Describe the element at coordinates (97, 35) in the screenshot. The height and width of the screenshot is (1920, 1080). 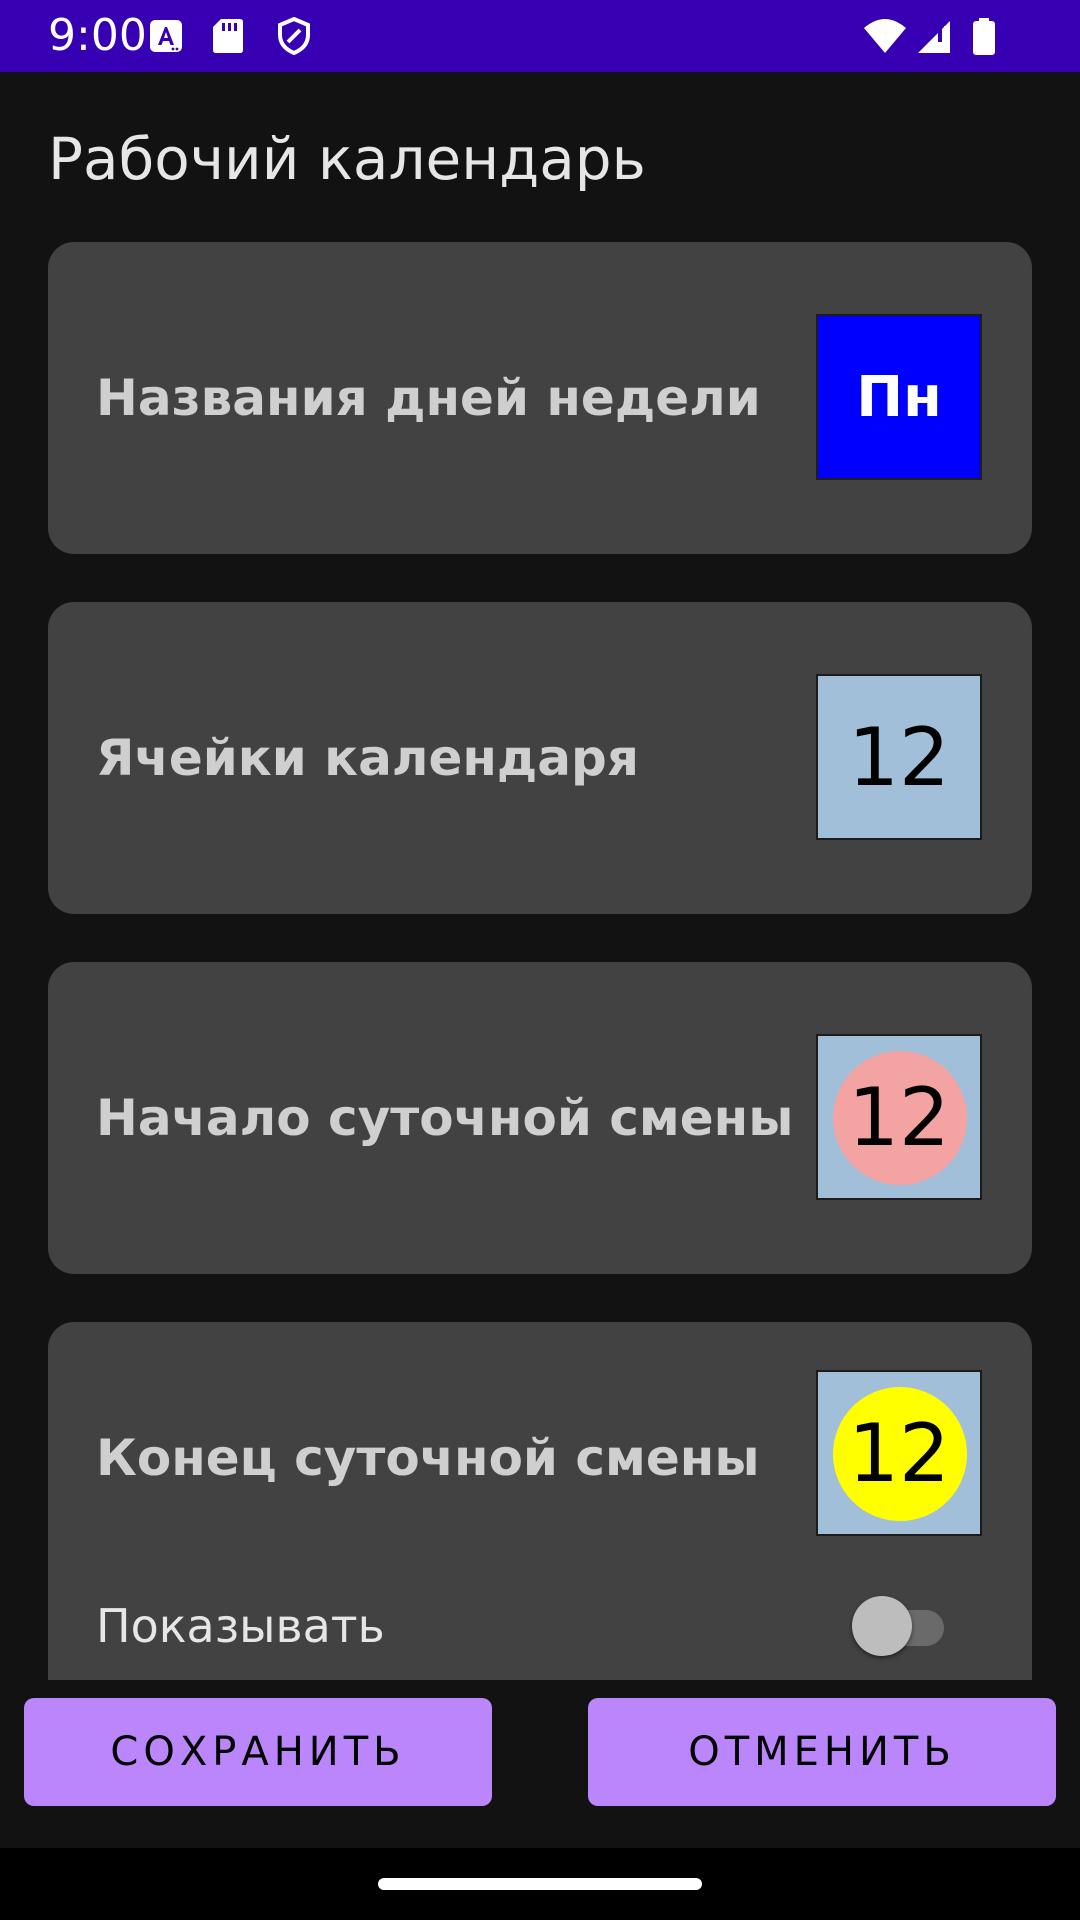
I see `status-time: 9:00` at that location.